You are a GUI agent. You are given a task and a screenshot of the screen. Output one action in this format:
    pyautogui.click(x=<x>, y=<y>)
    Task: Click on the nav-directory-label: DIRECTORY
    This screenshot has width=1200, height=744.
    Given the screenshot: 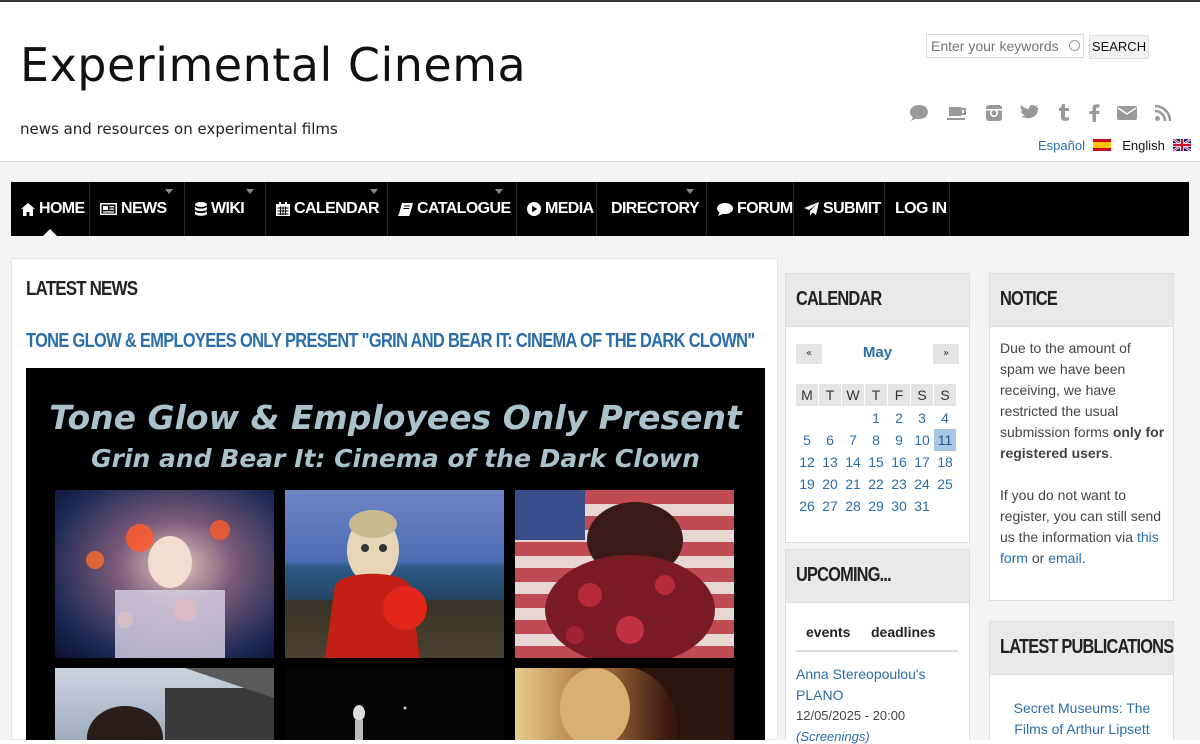 What is the action you would take?
    pyautogui.click(x=655, y=208)
    